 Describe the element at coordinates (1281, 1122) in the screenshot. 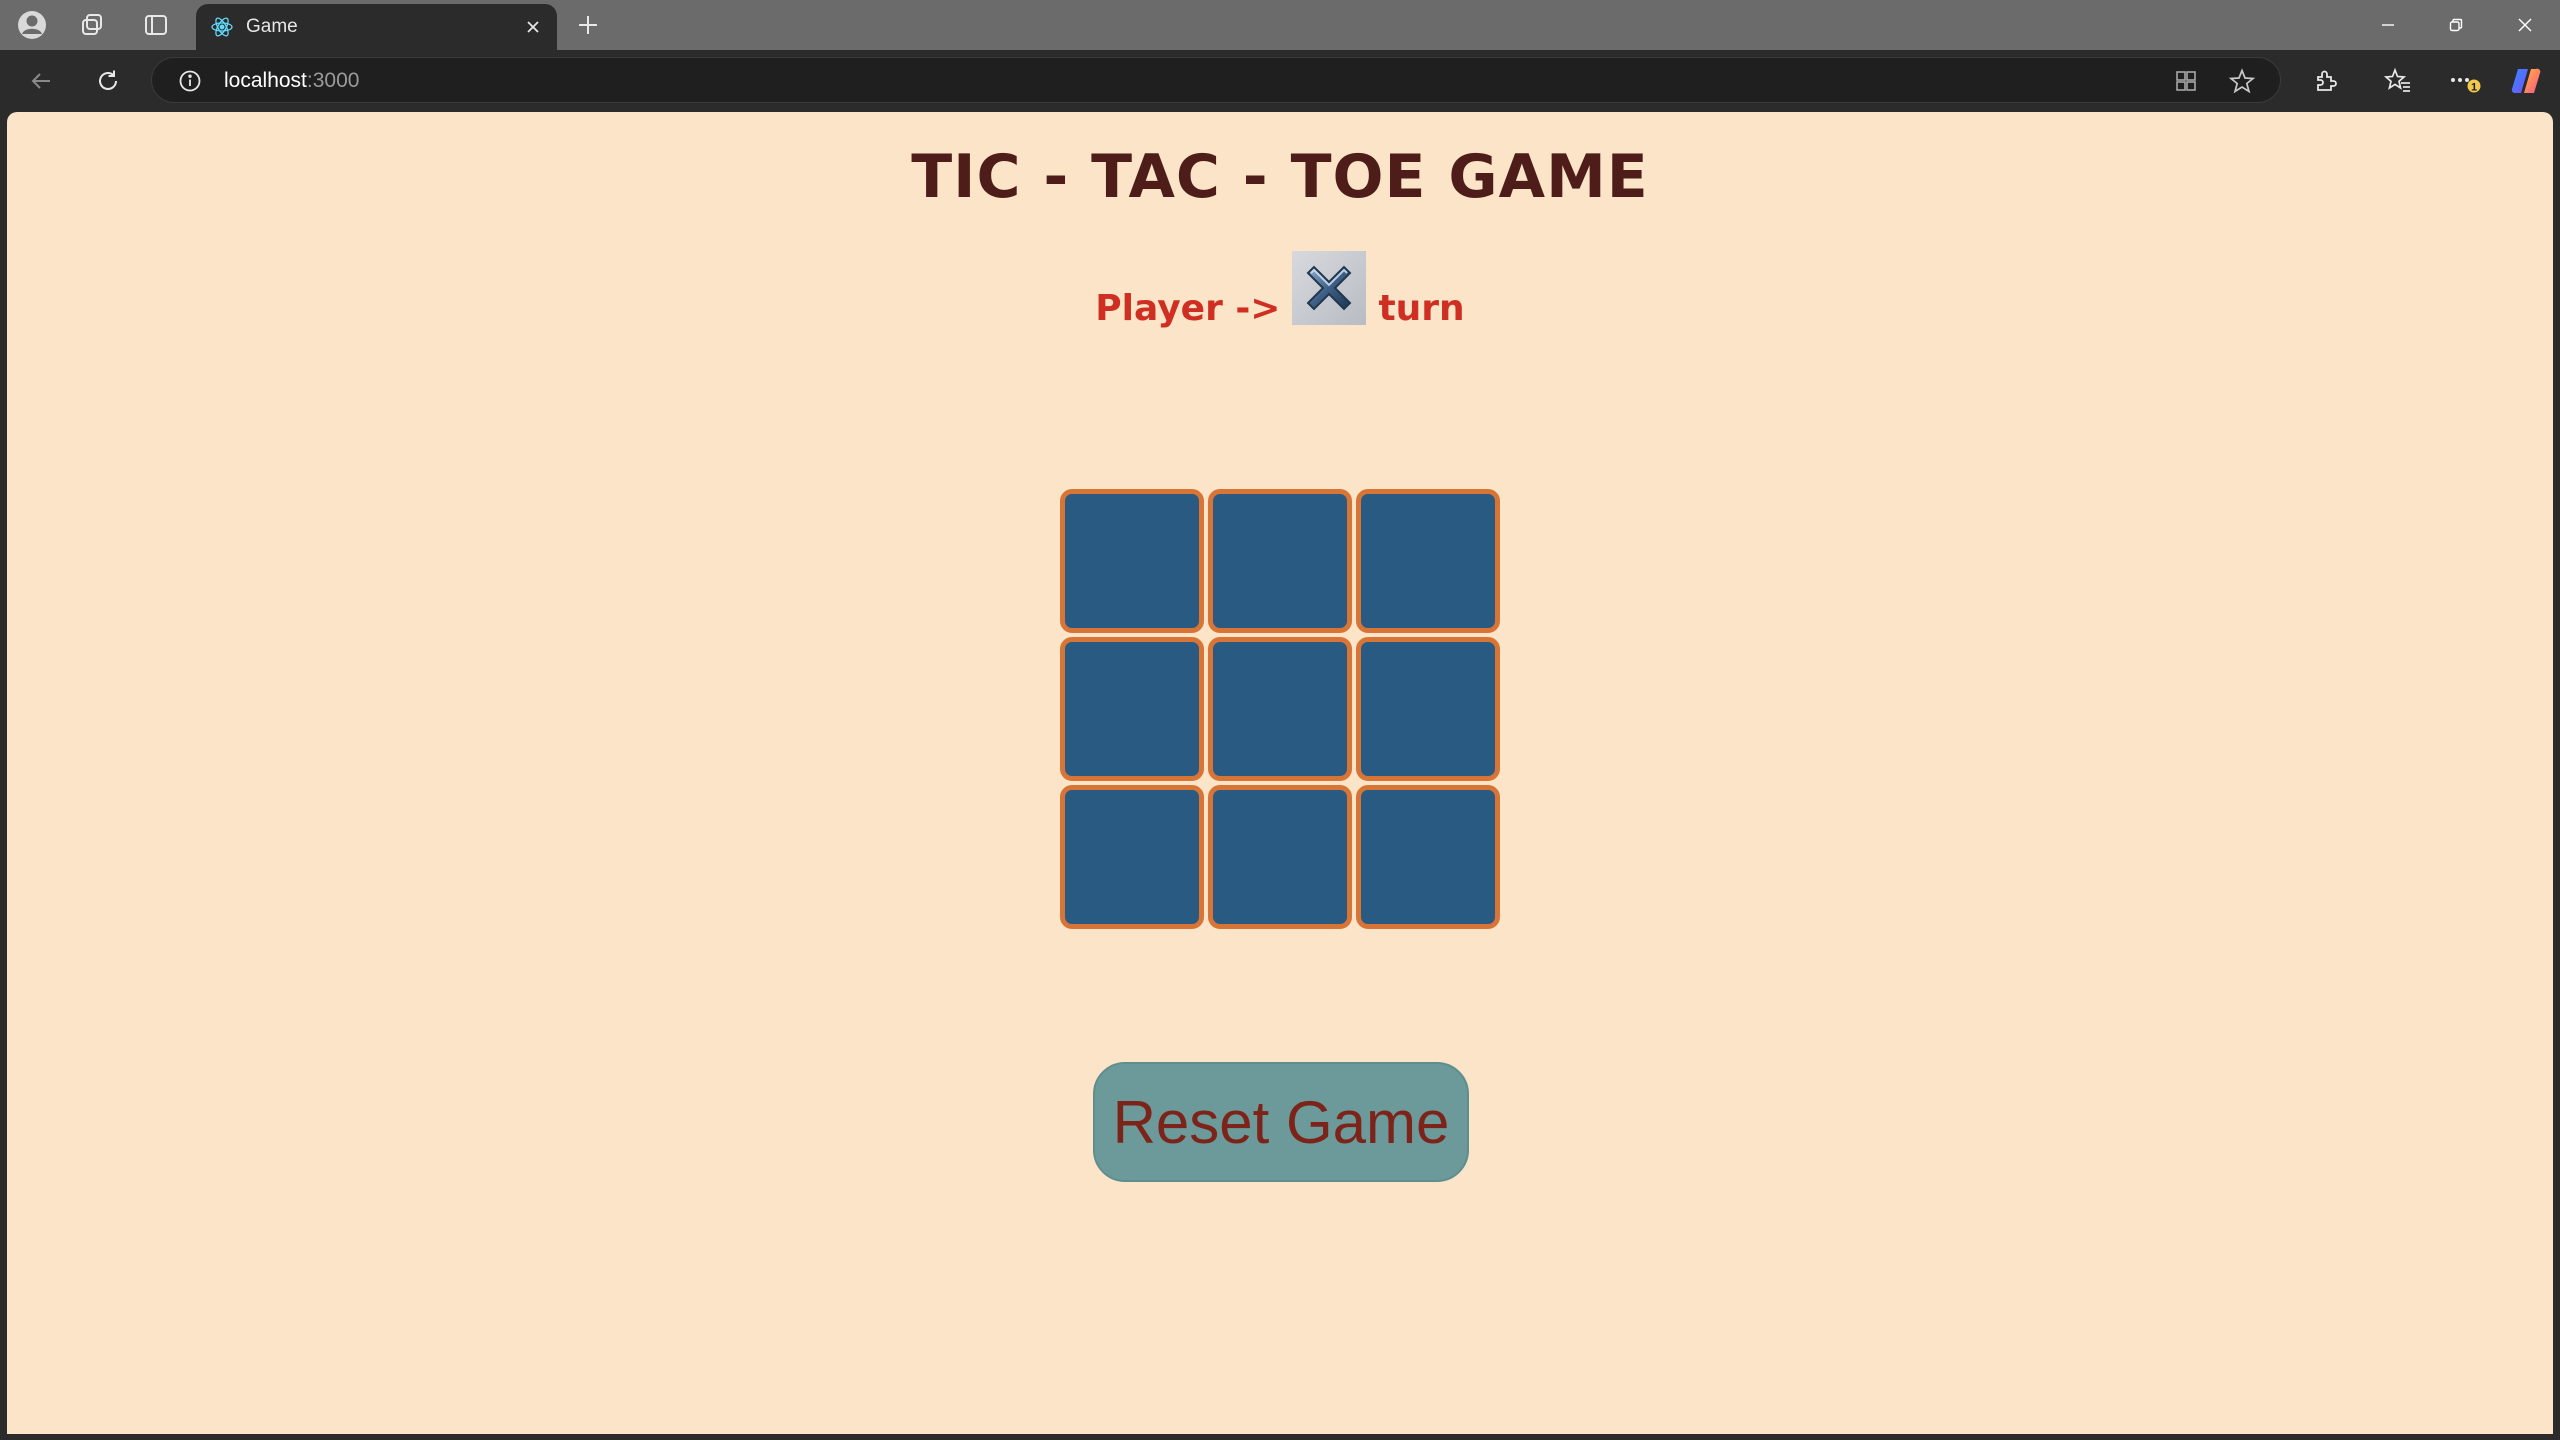

I see `reset-game-button: Reset Game` at that location.